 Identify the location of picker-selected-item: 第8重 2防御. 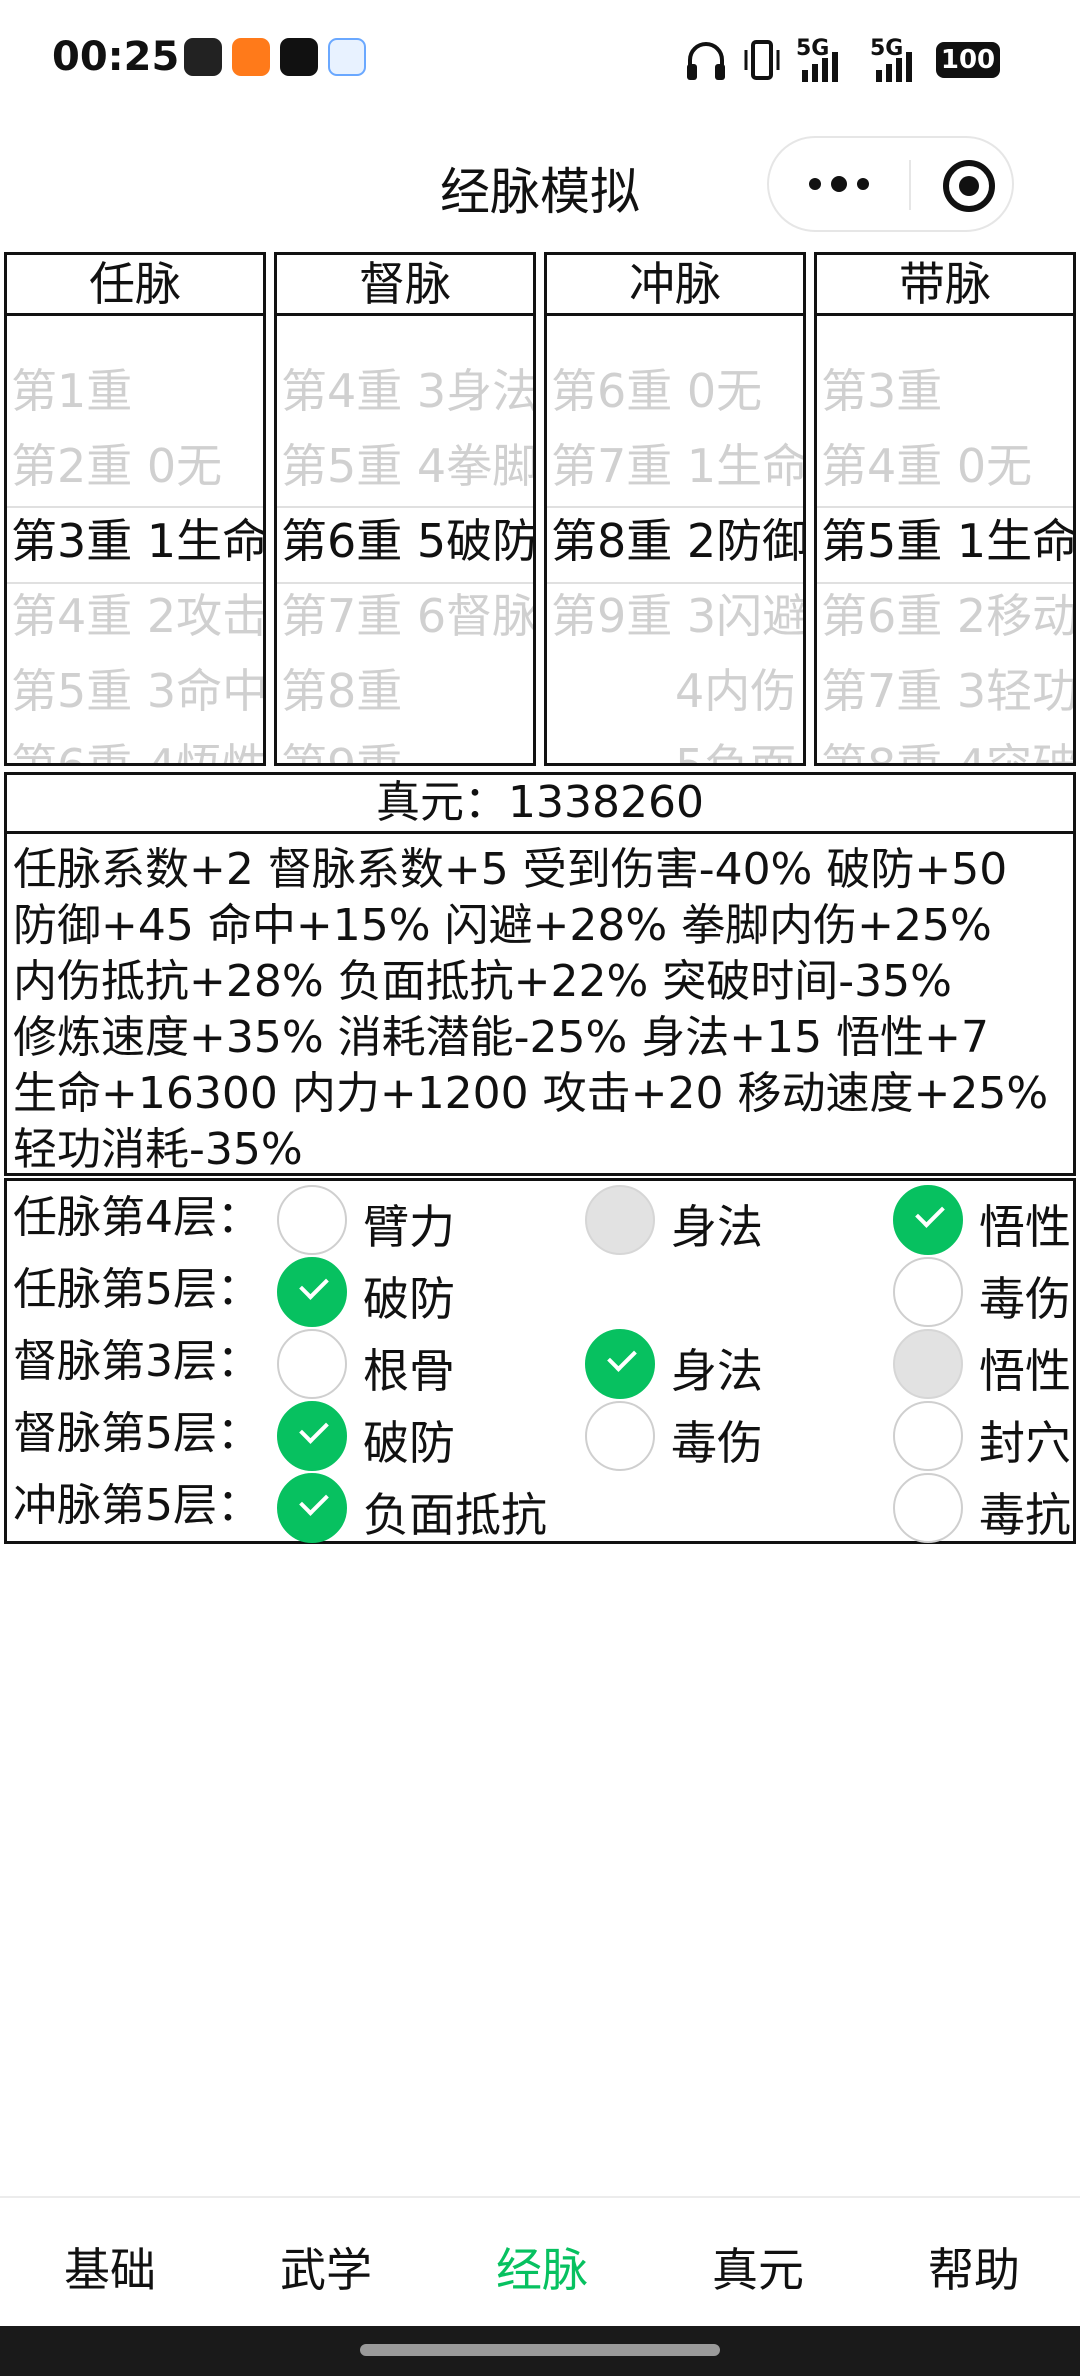
(677, 541).